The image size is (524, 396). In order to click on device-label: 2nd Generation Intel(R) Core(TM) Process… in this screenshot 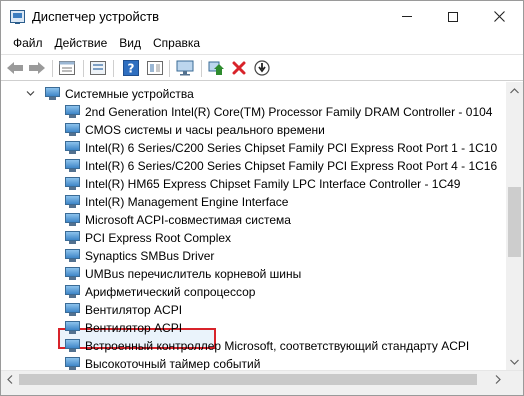, I will do `click(289, 112)`.